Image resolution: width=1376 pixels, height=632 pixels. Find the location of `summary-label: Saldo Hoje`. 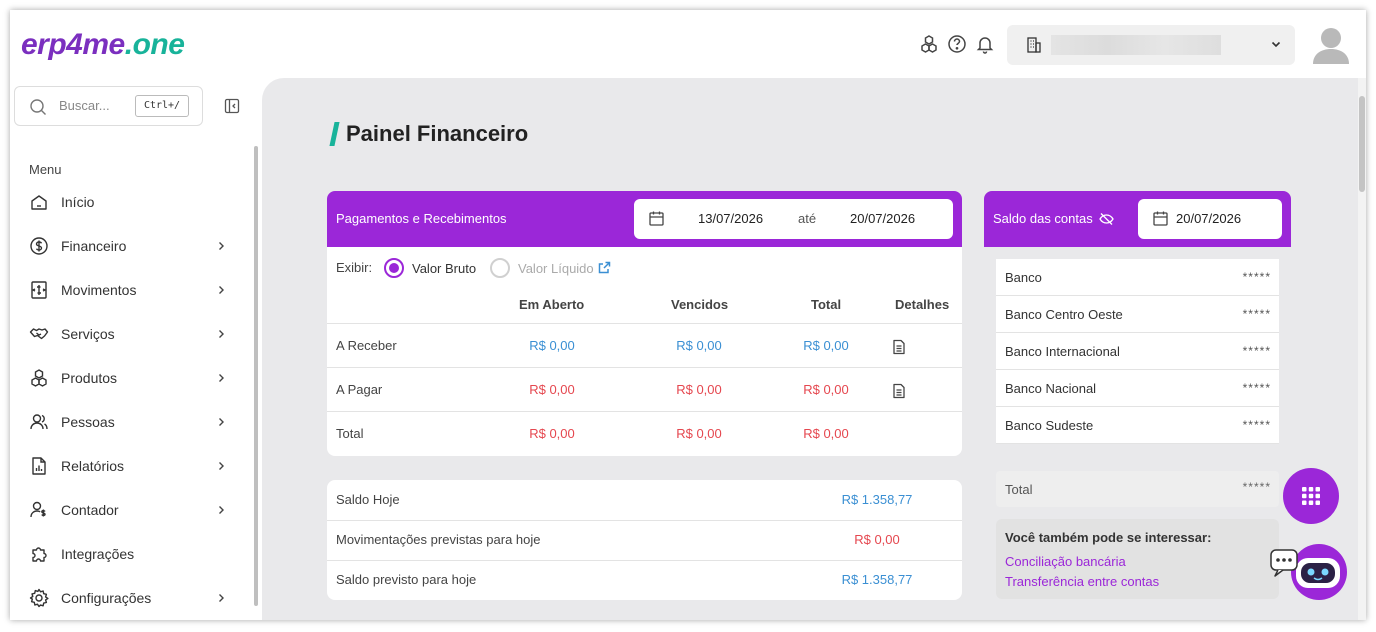

summary-label: Saldo Hoje is located at coordinates (368, 499).